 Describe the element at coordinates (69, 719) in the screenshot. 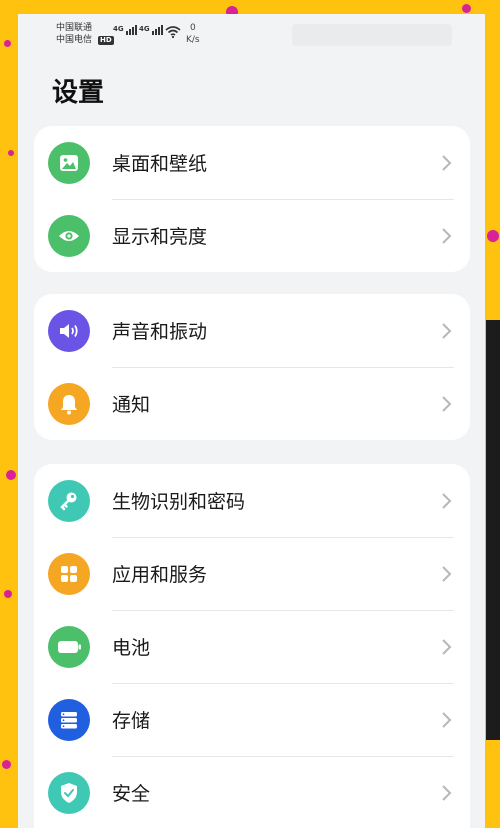

I see `storage-icon` at that location.